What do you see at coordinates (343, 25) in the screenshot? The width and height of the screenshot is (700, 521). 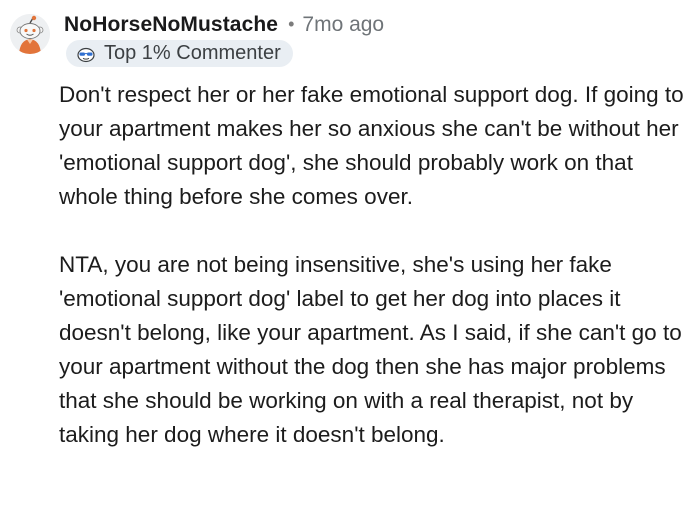 I see `timestamp: 7mo ago` at bounding box center [343, 25].